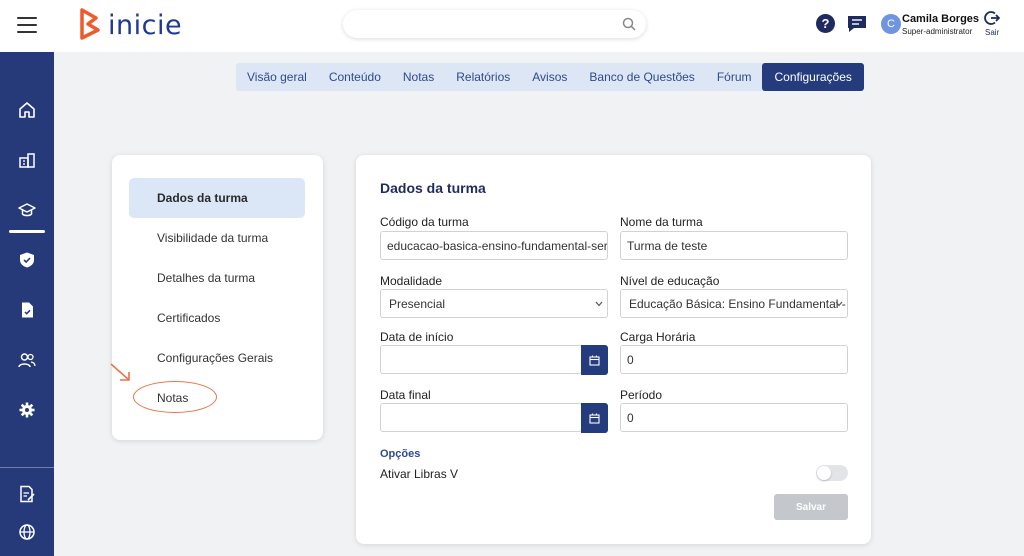 Image resolution: width=1024 pixels, height=556 pixels. Describe the element at coordinates (217, 318) in the screenshot. I see `menu-item-certificates: Certificados` at that location.